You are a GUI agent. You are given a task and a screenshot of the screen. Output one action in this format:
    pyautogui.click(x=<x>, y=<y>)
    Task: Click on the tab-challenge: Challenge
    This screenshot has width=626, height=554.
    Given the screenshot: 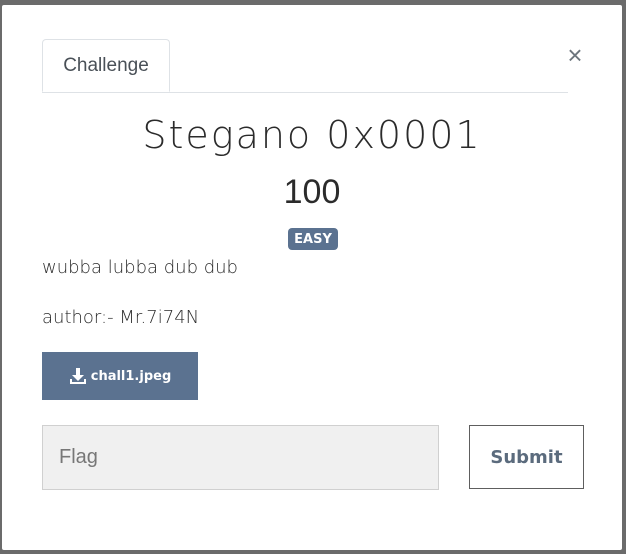 What is the action you would take?
    pyautogui.click(x=106, y=65)
    